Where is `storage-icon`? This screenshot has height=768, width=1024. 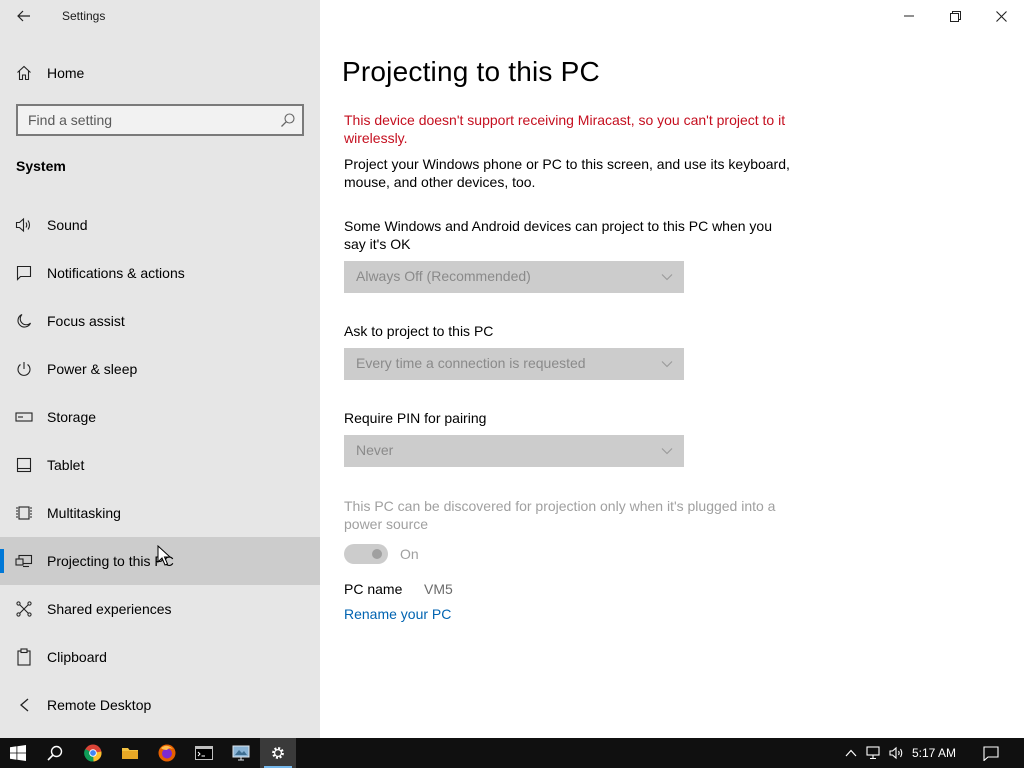
storage-icon is located at coordinates (24, 417).